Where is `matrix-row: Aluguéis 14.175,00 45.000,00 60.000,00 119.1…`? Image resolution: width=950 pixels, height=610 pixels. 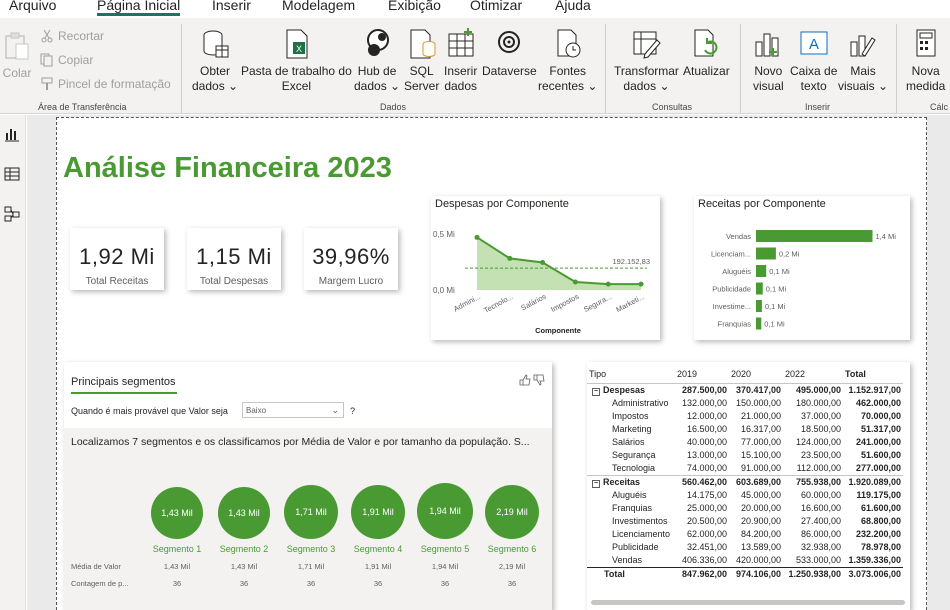 matrix-row: Aluguéis 14.175,00 45.000,00 60.000,00 119.1… is located at coordinates (745, 495).